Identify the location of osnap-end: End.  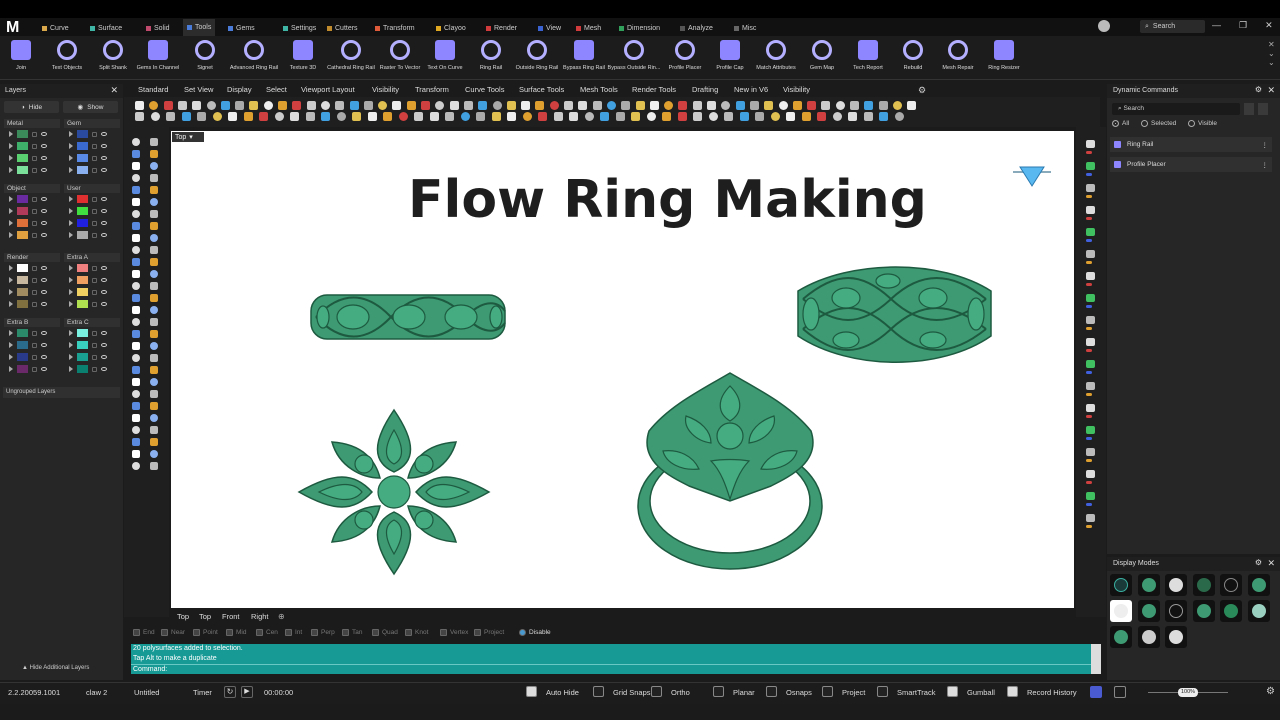
(144, 632).